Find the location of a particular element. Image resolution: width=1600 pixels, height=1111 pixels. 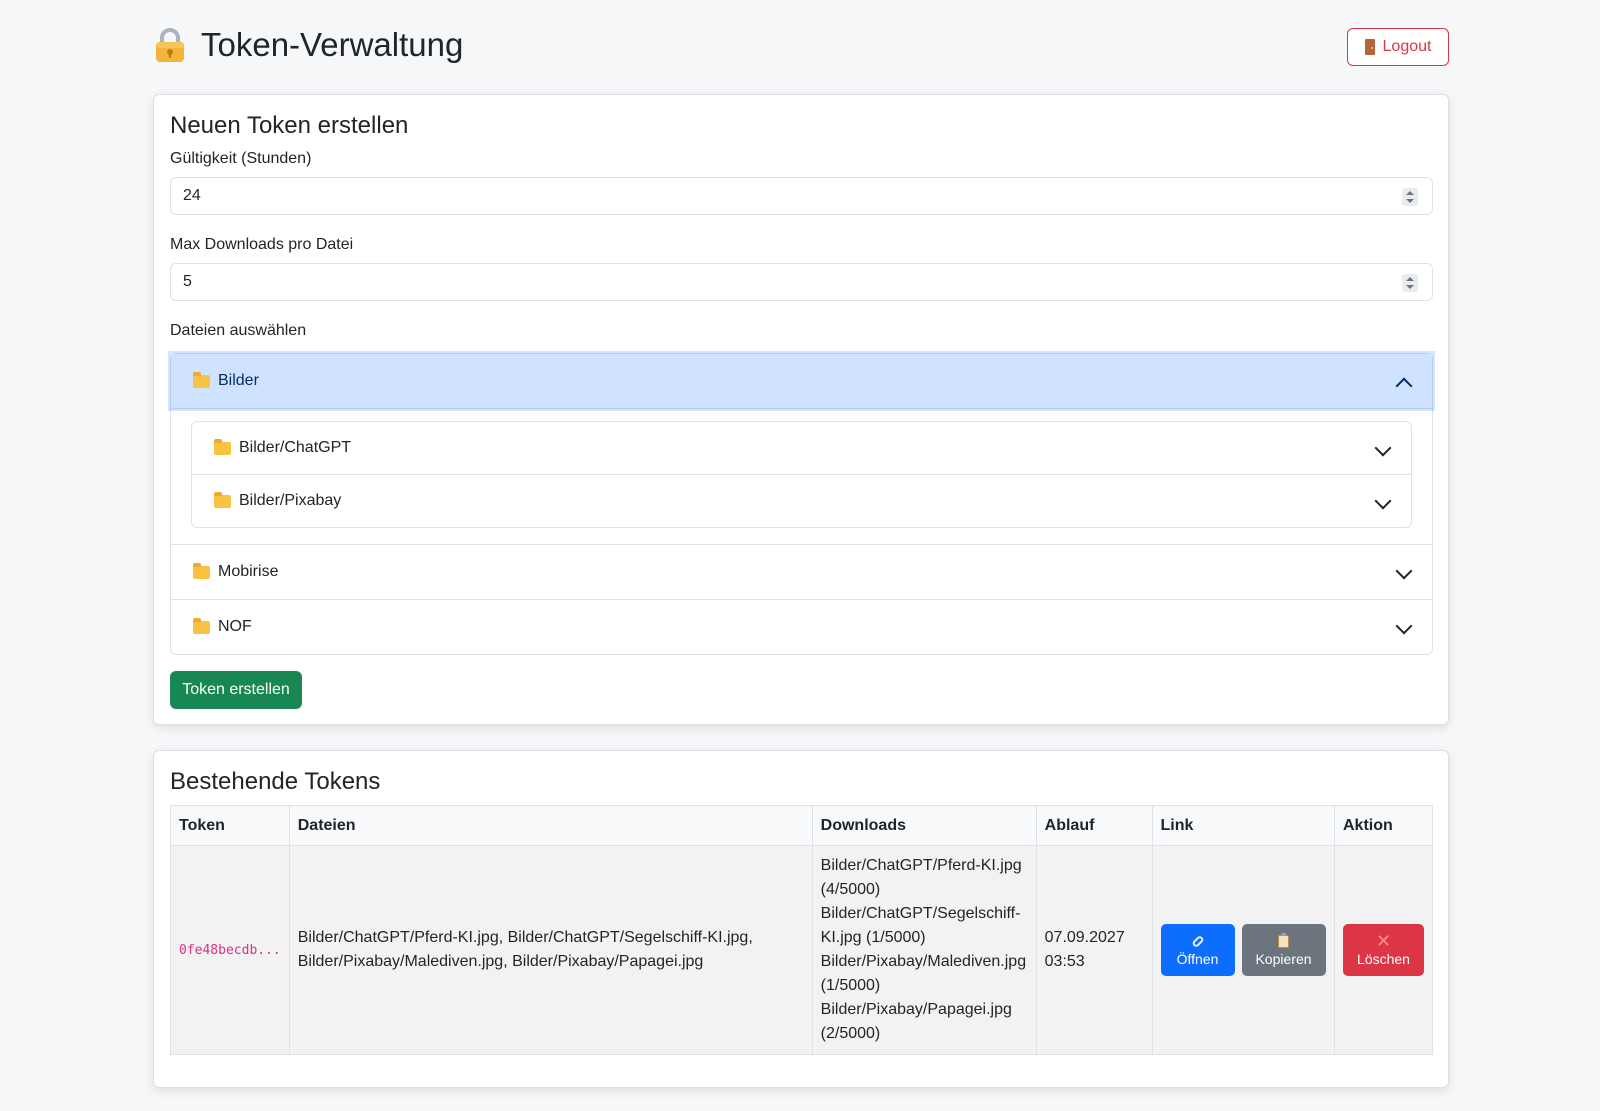

folder-header-bilder: Bilder is located at coordinates (801, 381).